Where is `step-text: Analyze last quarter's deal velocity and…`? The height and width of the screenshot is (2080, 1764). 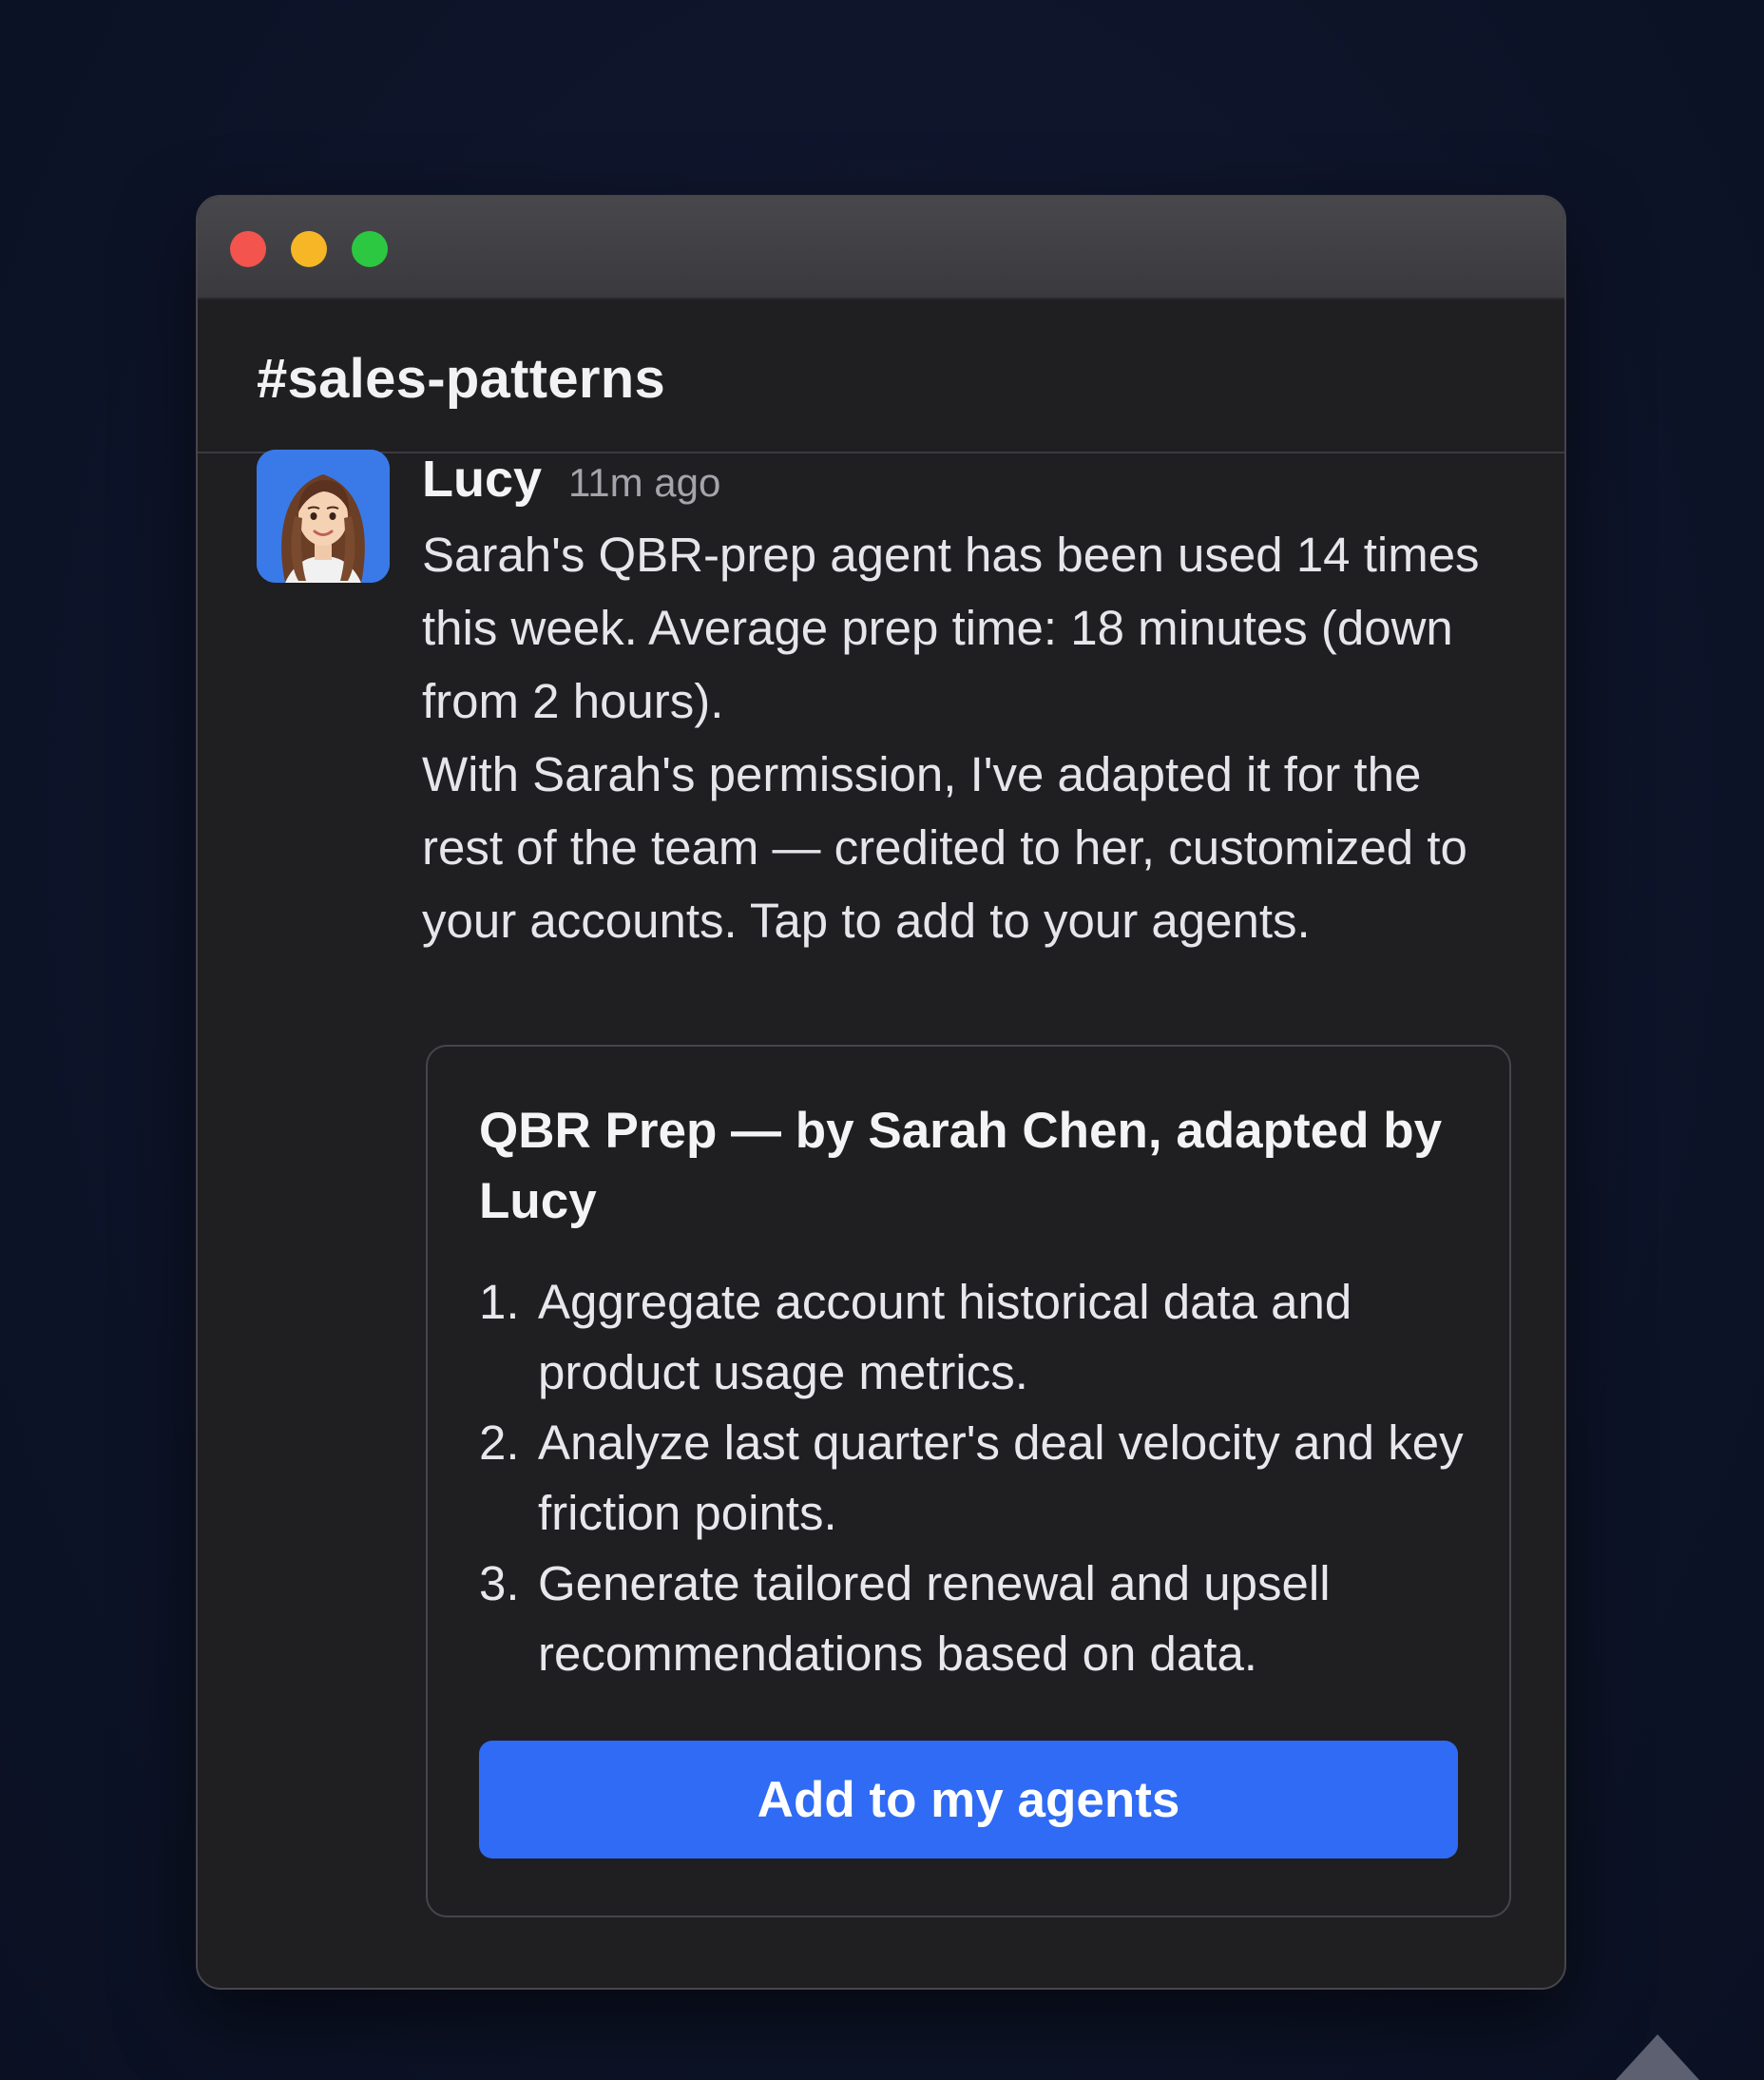 step-text: Analyze last quarter's deal velocity and… is located at coordinates (1001, 1478).